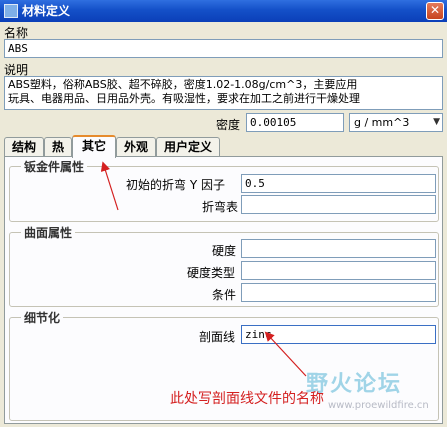 The image size is (447, 427). Describe the element at coordinates (354, 384) in the screenshot. I see `watermark-logo: 野火论坛` at that location.